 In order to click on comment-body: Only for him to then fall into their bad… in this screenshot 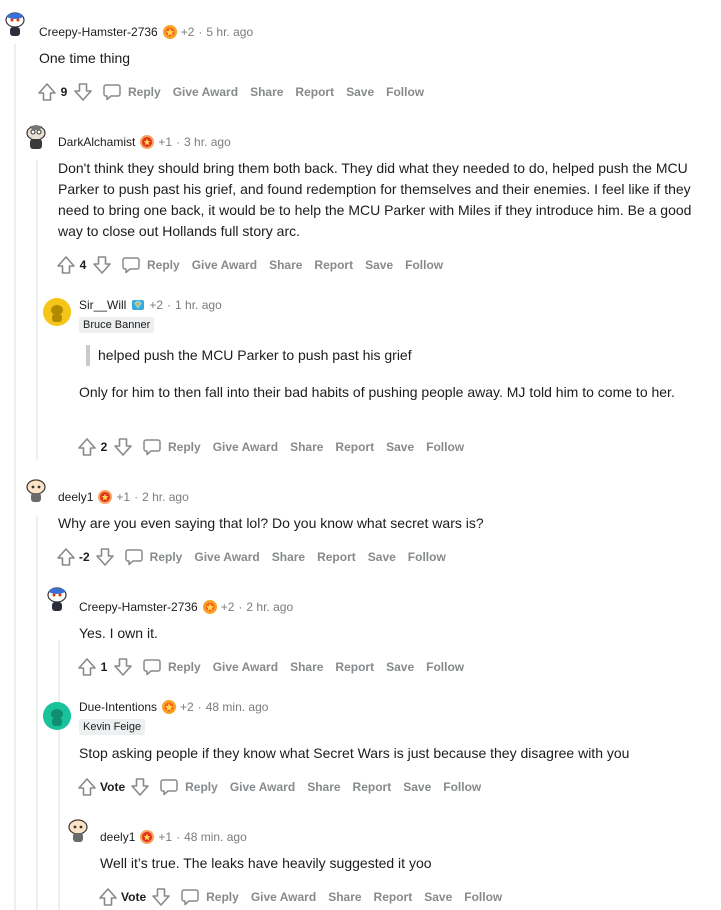, I will do `click(377, 392)`.